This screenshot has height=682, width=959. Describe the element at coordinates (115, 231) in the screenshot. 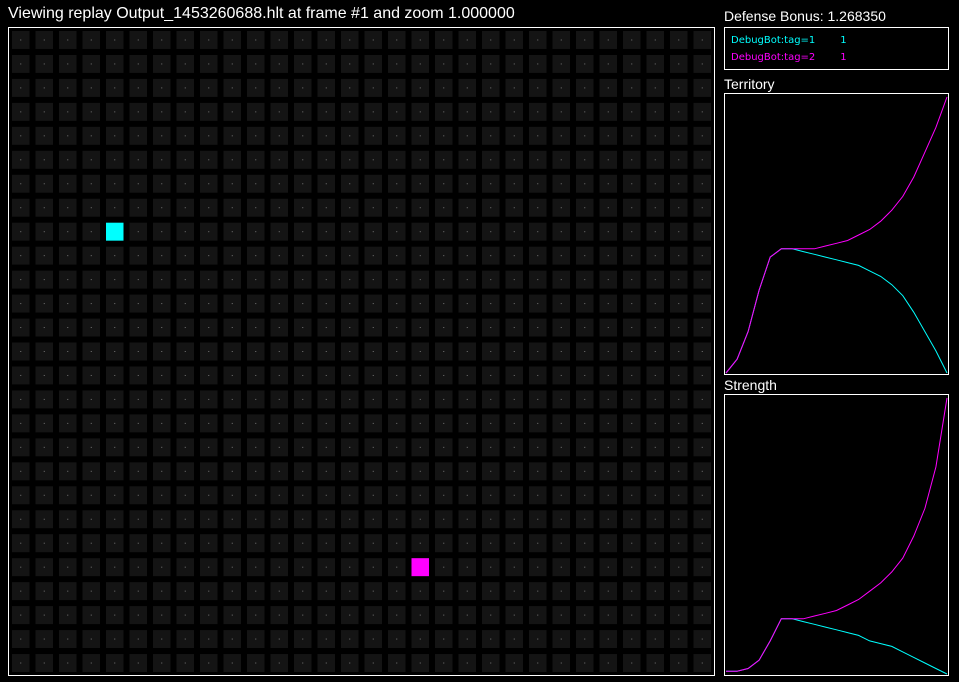

I see `player1-site` at that location.